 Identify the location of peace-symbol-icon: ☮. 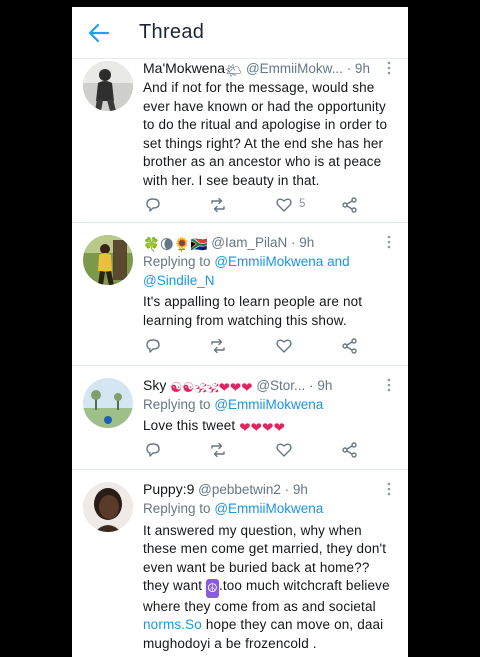
(212, 588).